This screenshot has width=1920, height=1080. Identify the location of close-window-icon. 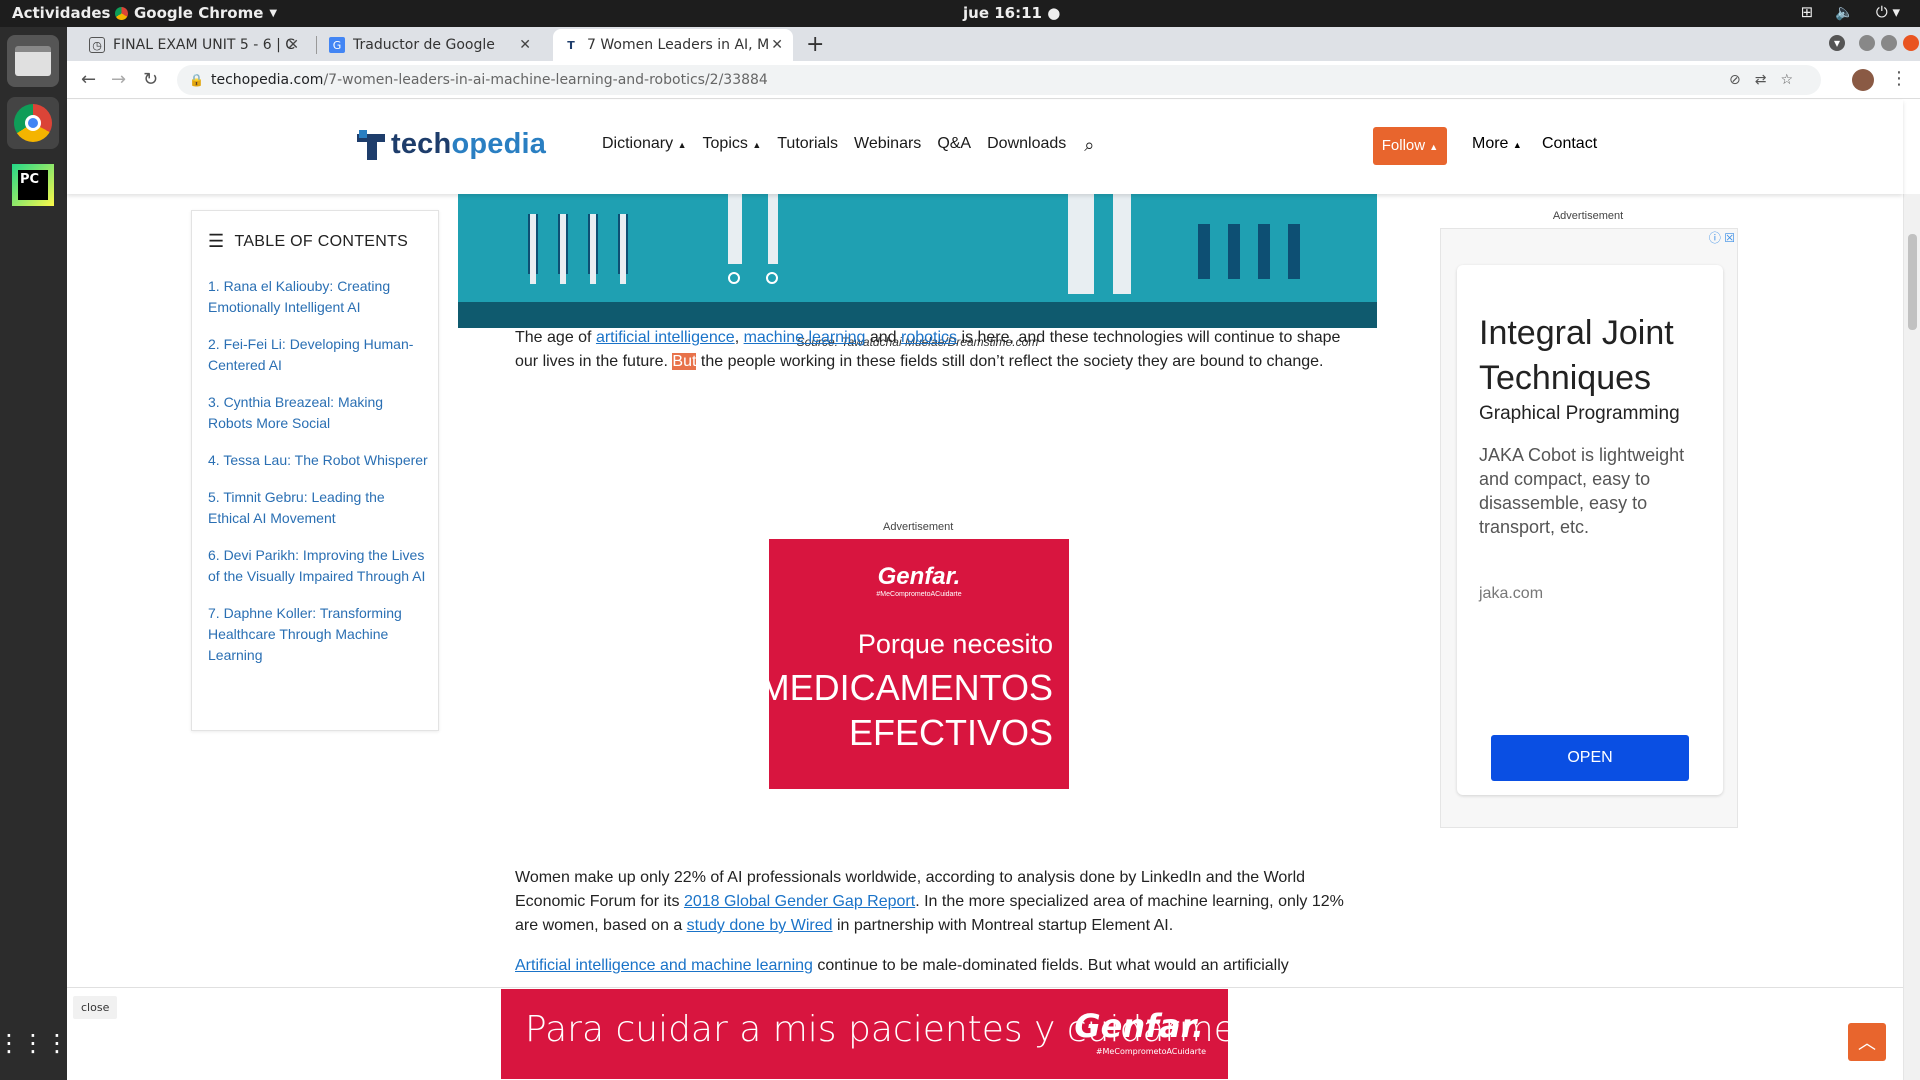
(1911, 43).